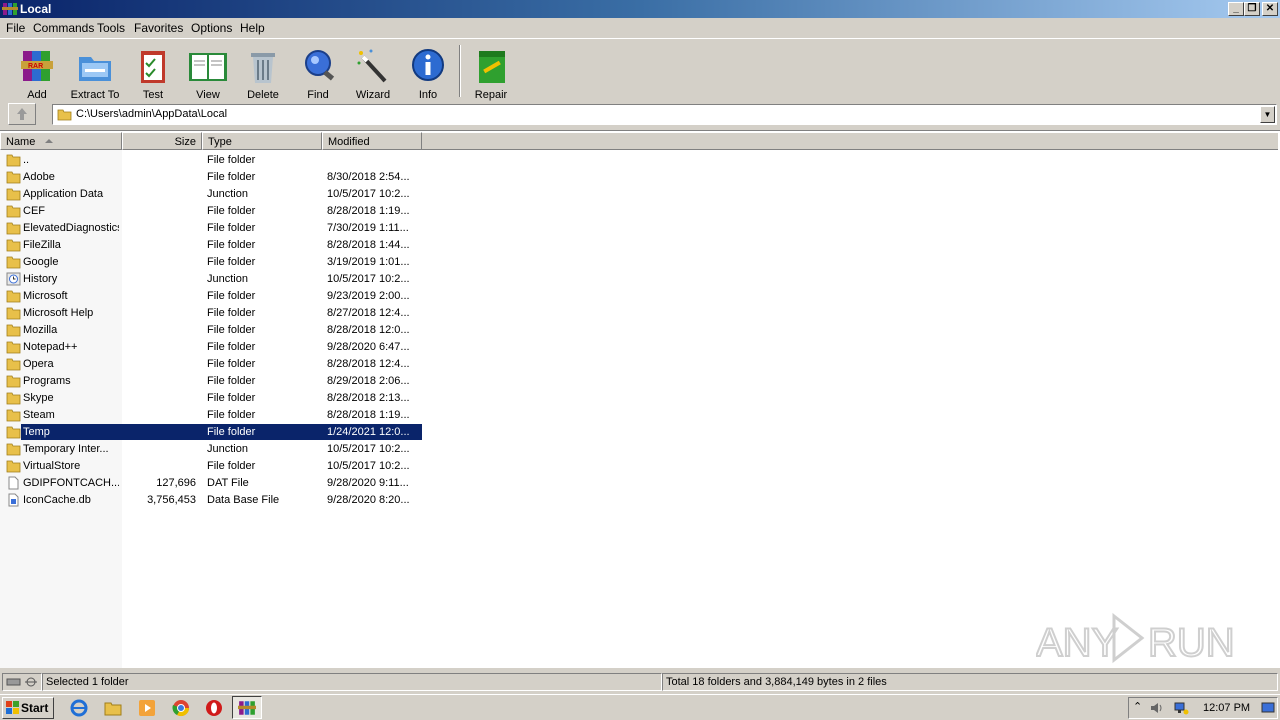  What do you see at coordinates (12, 707) in the screenshot?
I see `windows-logo-icon` at bounding box center [12, 707].